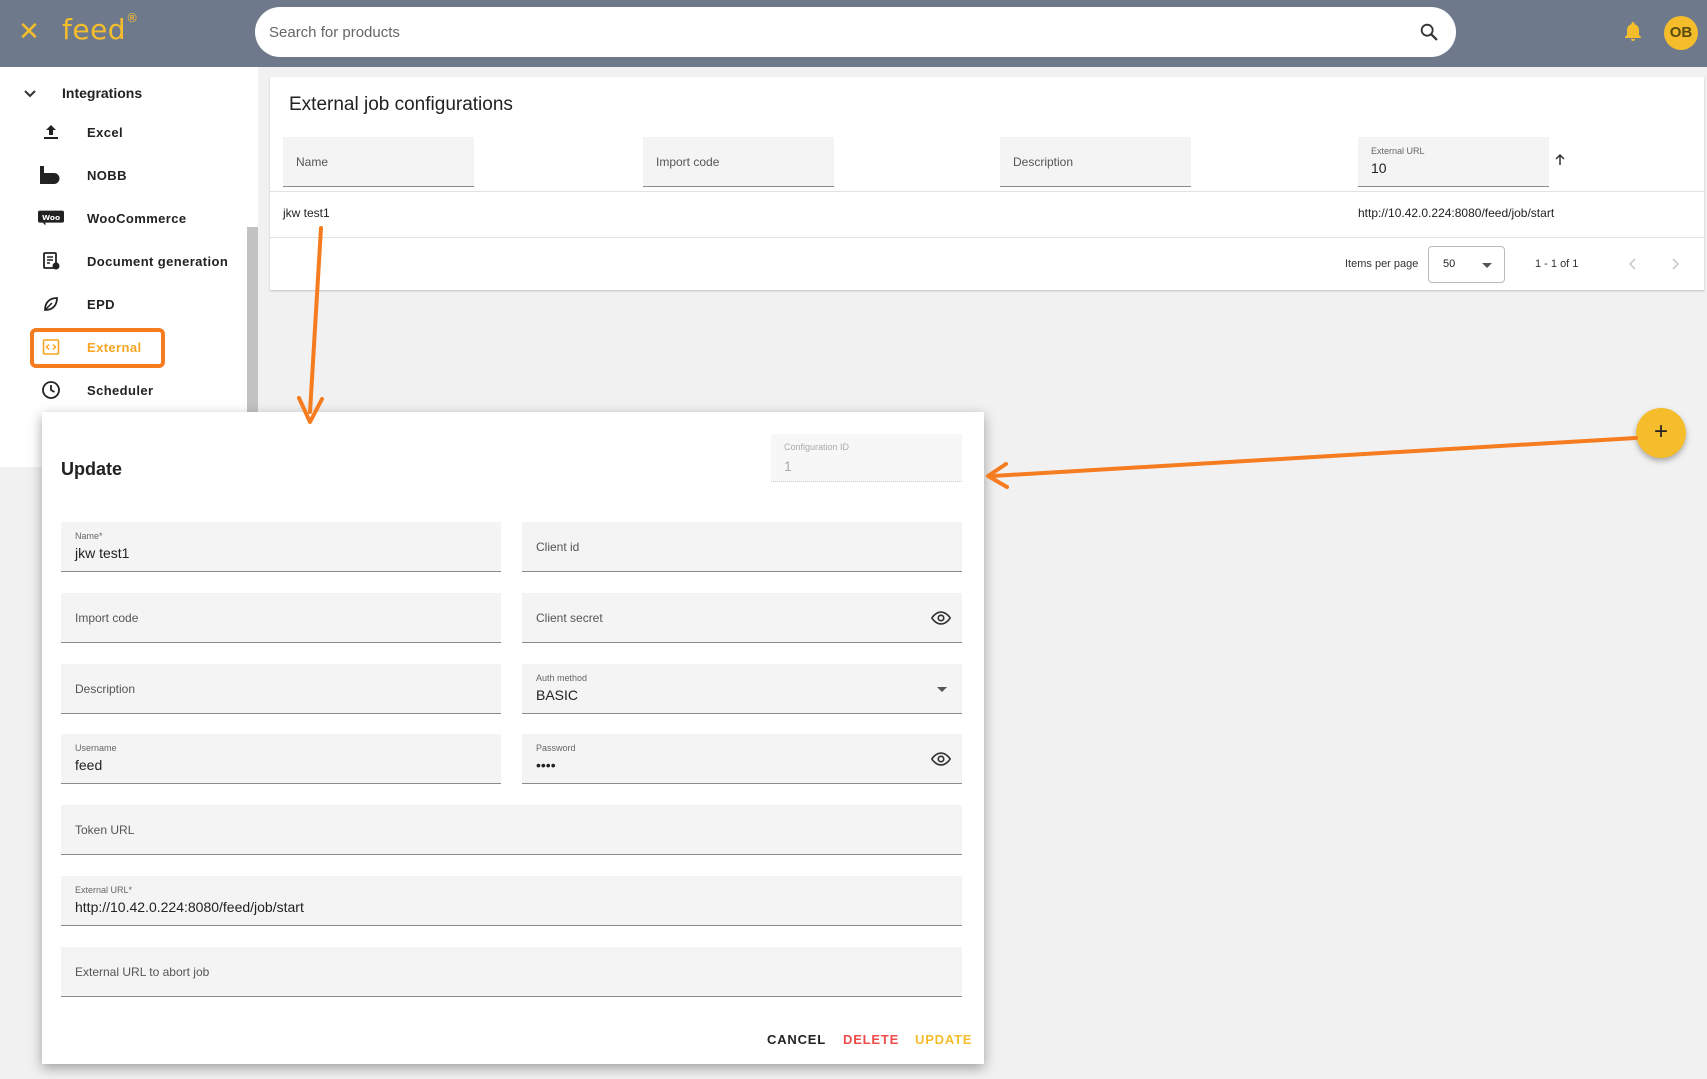  Describe the element at coordinates (796, 1039) in the screenshot. I see `cancel-button: CANCEL` at that location.